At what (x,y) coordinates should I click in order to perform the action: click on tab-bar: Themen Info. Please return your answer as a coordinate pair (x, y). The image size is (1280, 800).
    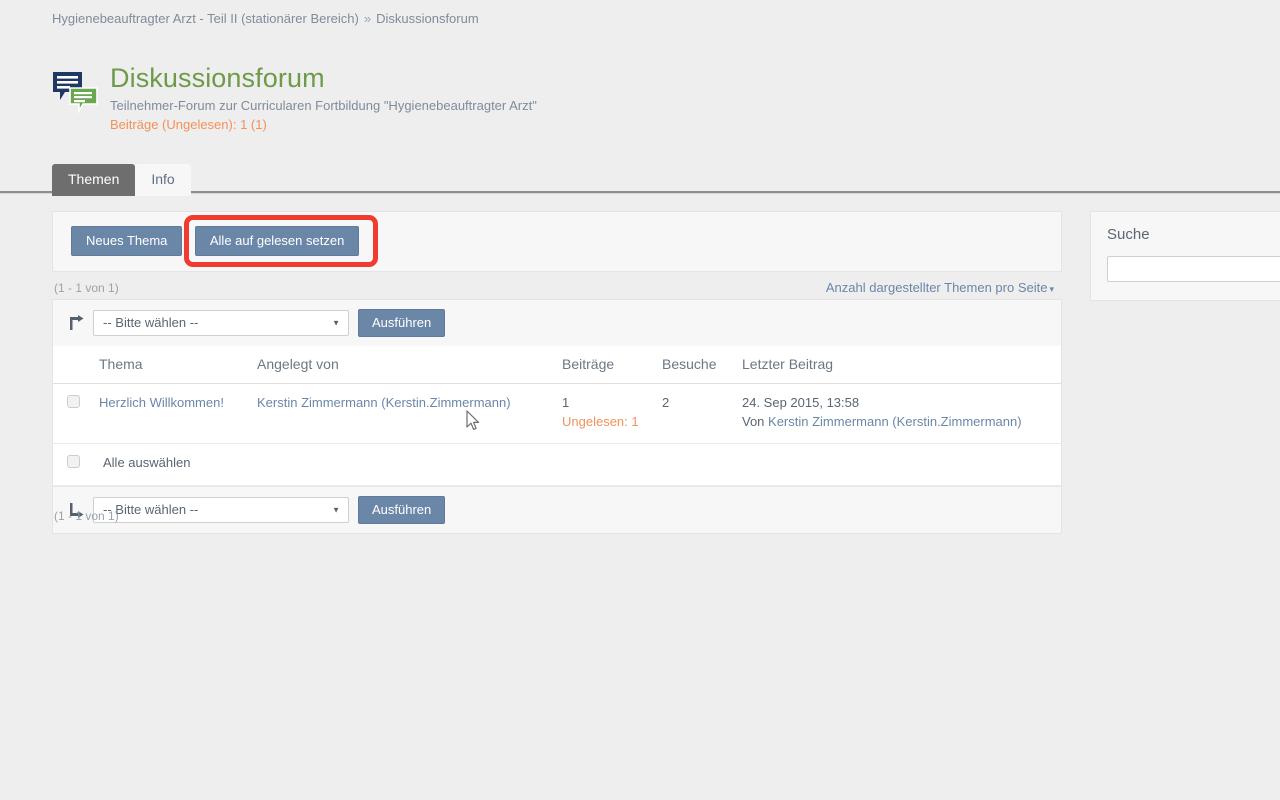
    Looking at the image, I should click on (121, 180).